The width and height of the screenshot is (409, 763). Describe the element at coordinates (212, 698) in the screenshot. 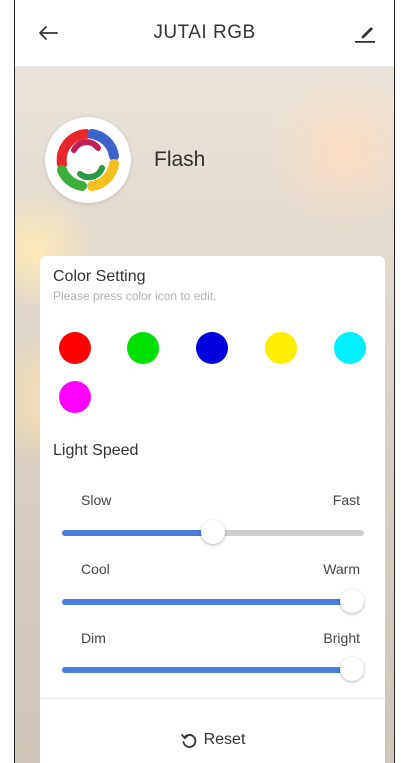

I see `divider` at that location.